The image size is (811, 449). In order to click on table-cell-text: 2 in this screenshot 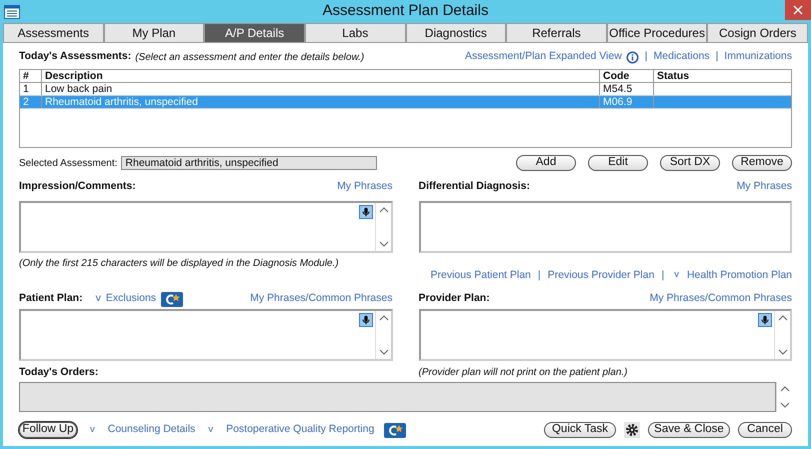, I will do `click(26, 102)`.